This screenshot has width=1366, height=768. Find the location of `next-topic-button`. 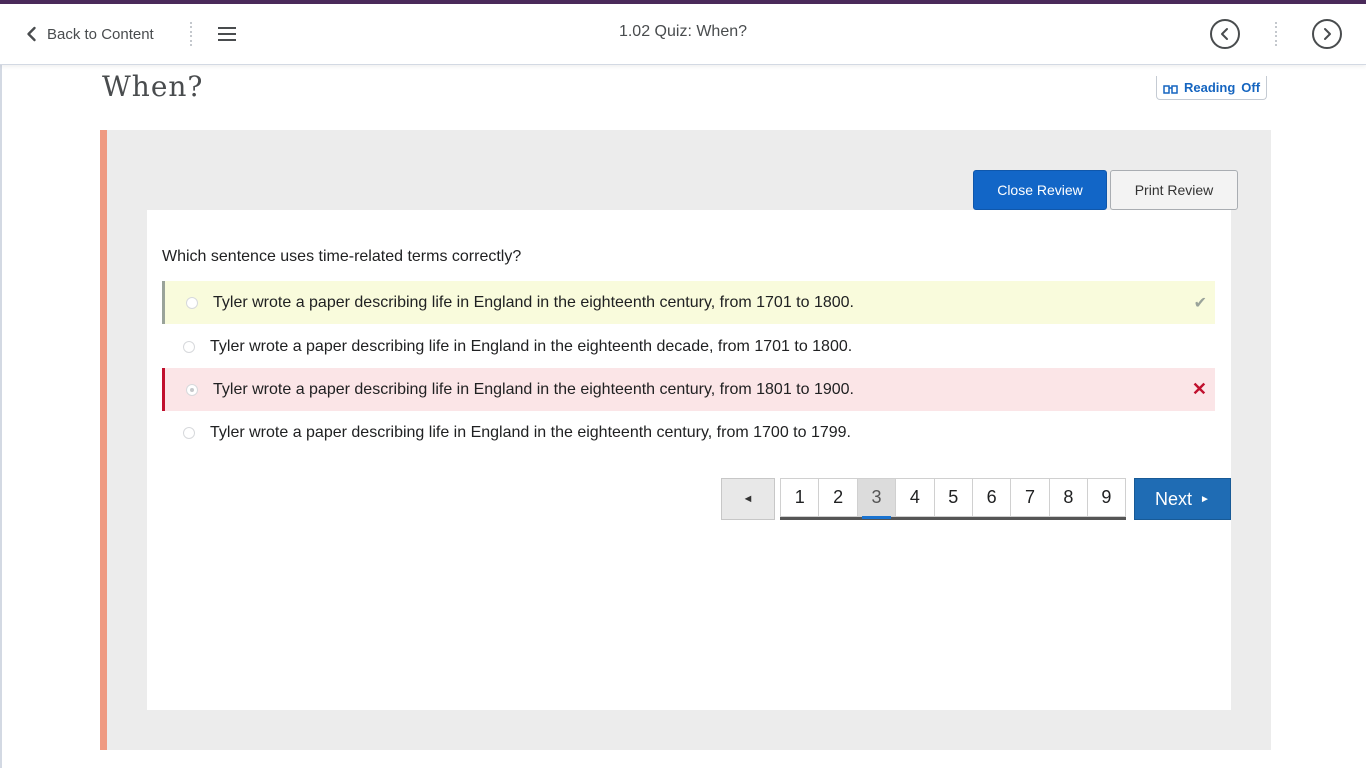

next-topic-button is located at coordinates (1327, 34).